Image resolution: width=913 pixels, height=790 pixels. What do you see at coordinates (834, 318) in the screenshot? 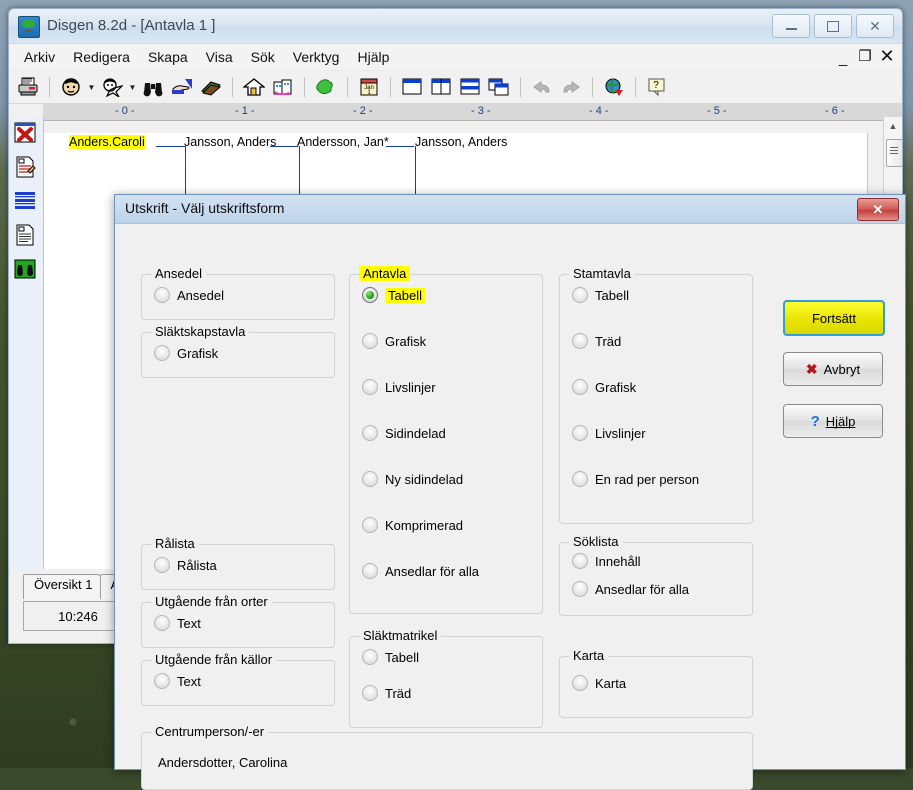
I see `continue-button: Fortsätt` at bounding box center [834, 318].